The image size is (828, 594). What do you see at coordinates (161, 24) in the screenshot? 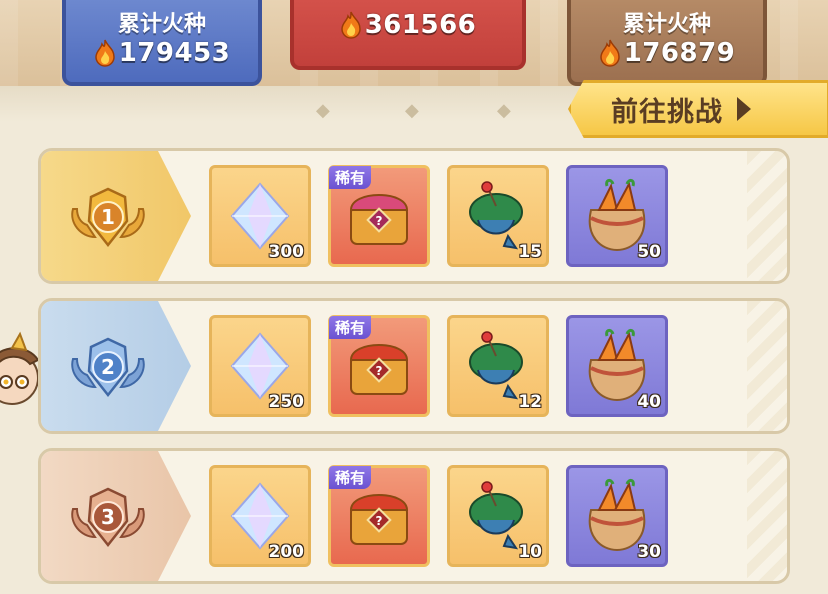
I see `score-card-left-title: 累计火种` at bounding box center [161, 24].